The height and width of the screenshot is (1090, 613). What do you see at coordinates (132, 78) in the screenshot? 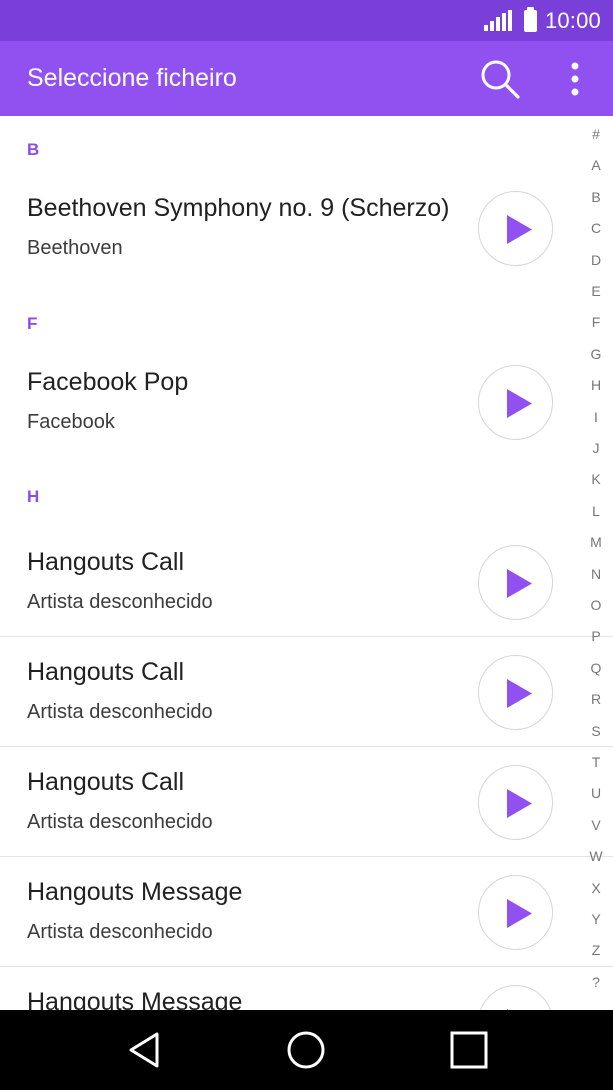
I see `page-title: Seleccione ficheiro` at bounding box center [132, 78].